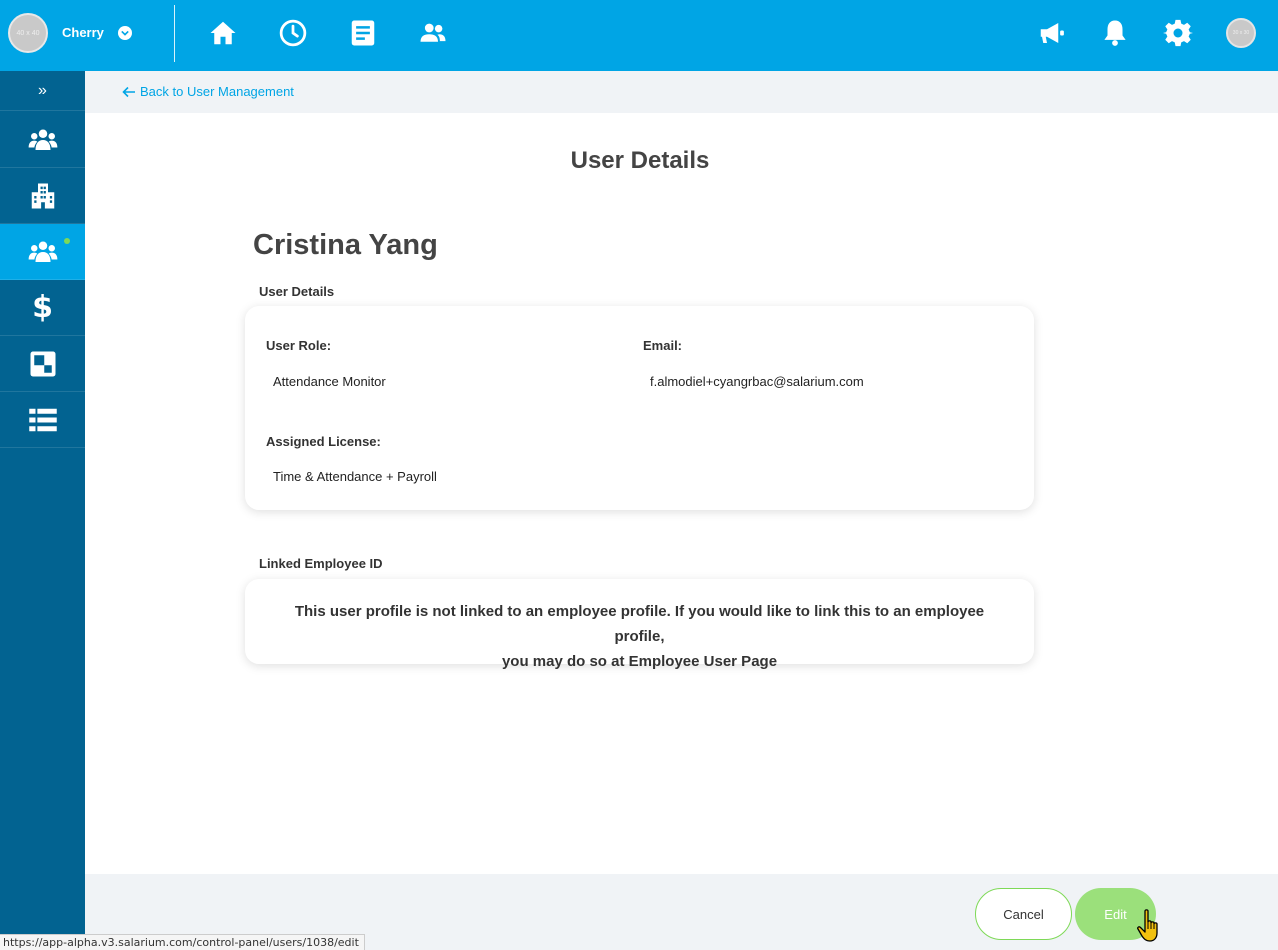 The width and height of the screenshot is (1278, 950). What do you see at coordinates (128, 91) in the screenshot?
I see `arrow-left-icon` at bounding box center [128, 91].